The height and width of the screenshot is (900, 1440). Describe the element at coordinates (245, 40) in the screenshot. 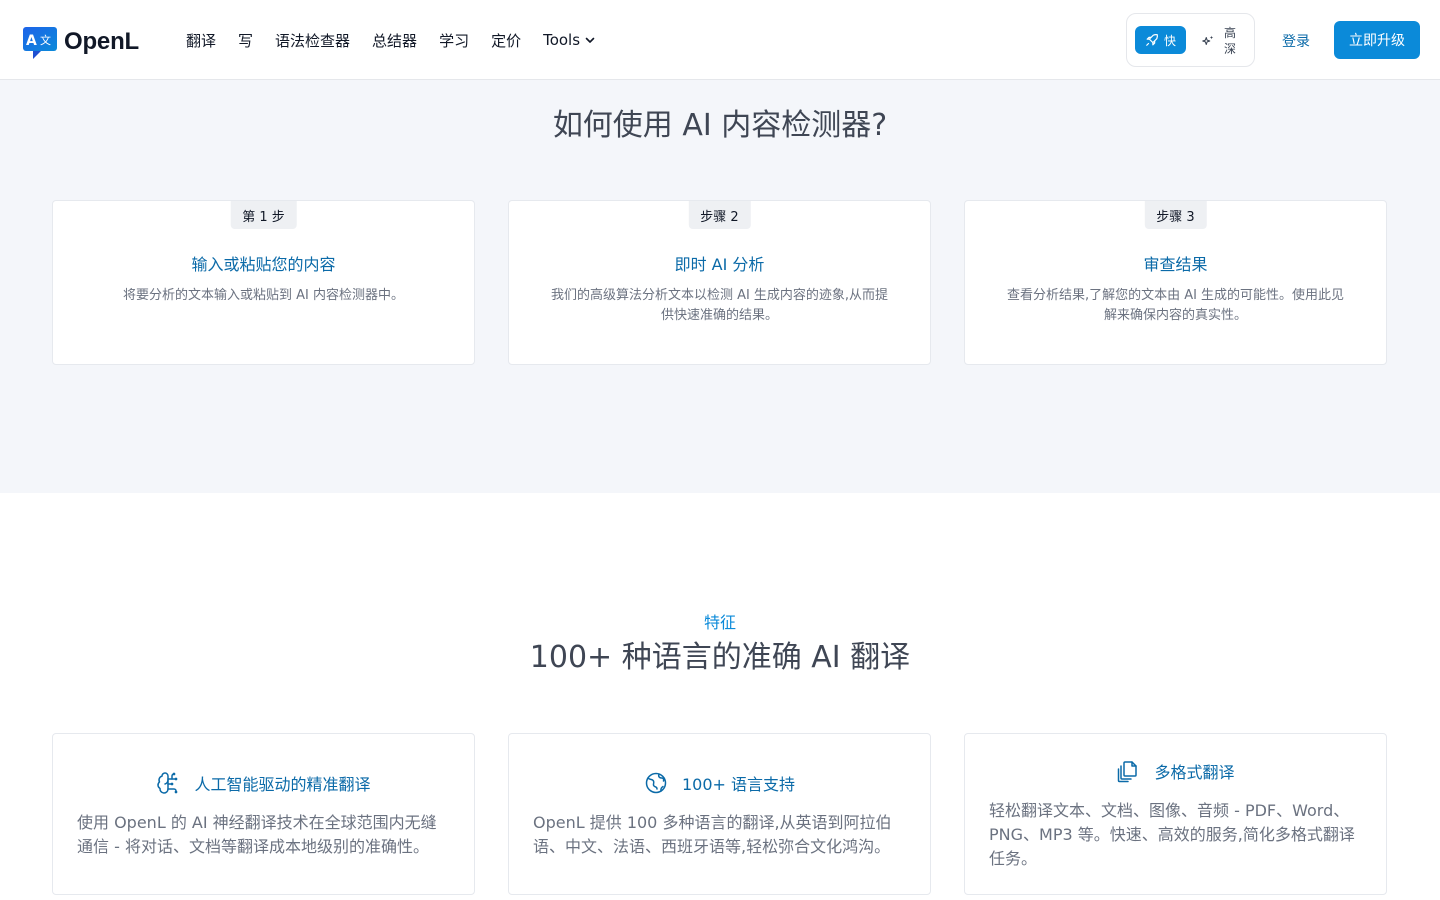

I see `nav-item-write: 写` at that location.